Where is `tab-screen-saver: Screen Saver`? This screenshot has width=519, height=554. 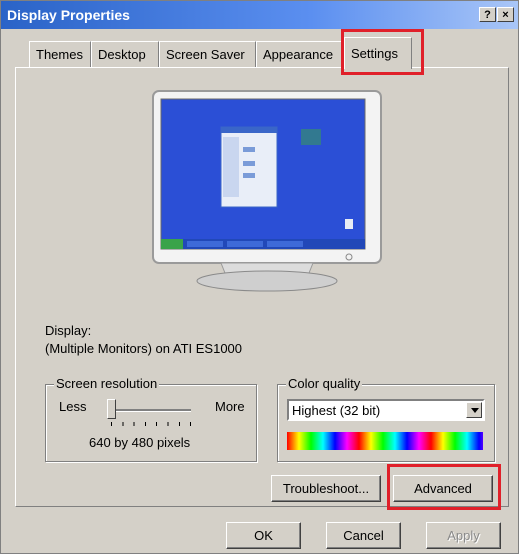 tab-screen-saver: Screen Saver is located at coordinates (207, 54).